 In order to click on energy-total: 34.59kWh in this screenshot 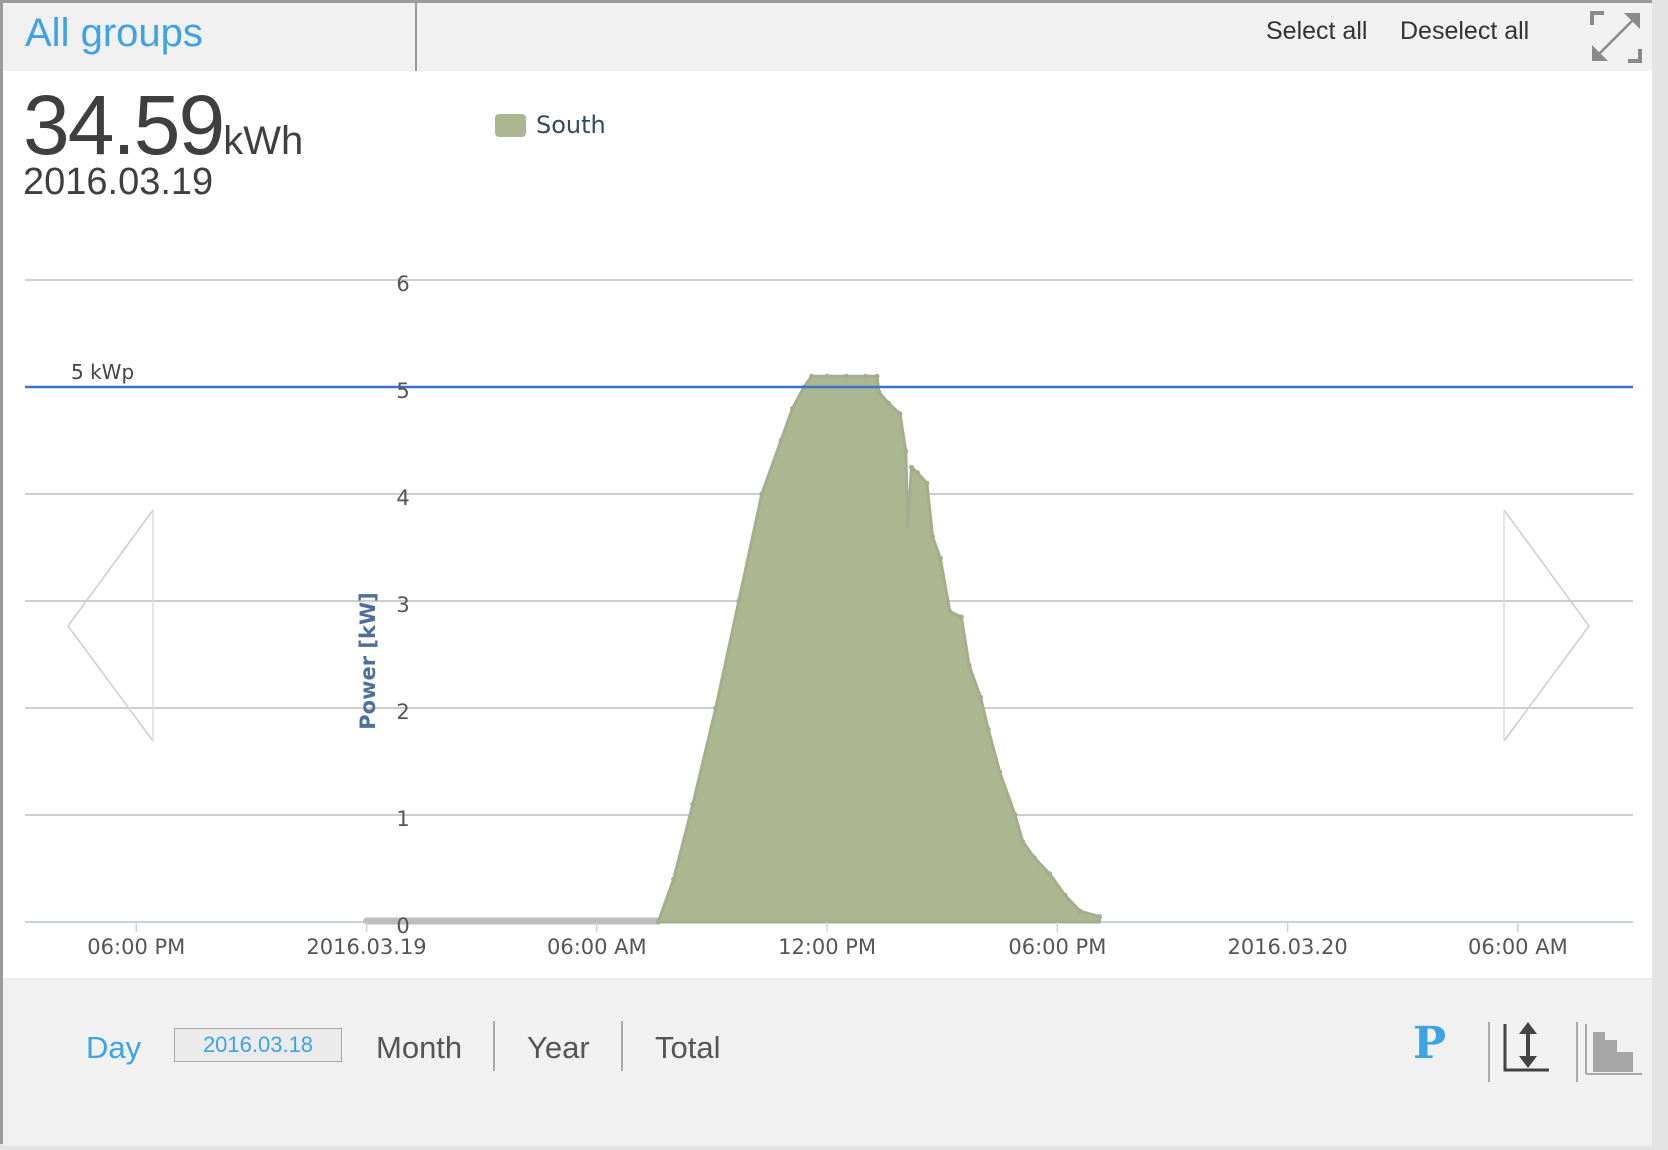, I will do `click(163, 125)`.